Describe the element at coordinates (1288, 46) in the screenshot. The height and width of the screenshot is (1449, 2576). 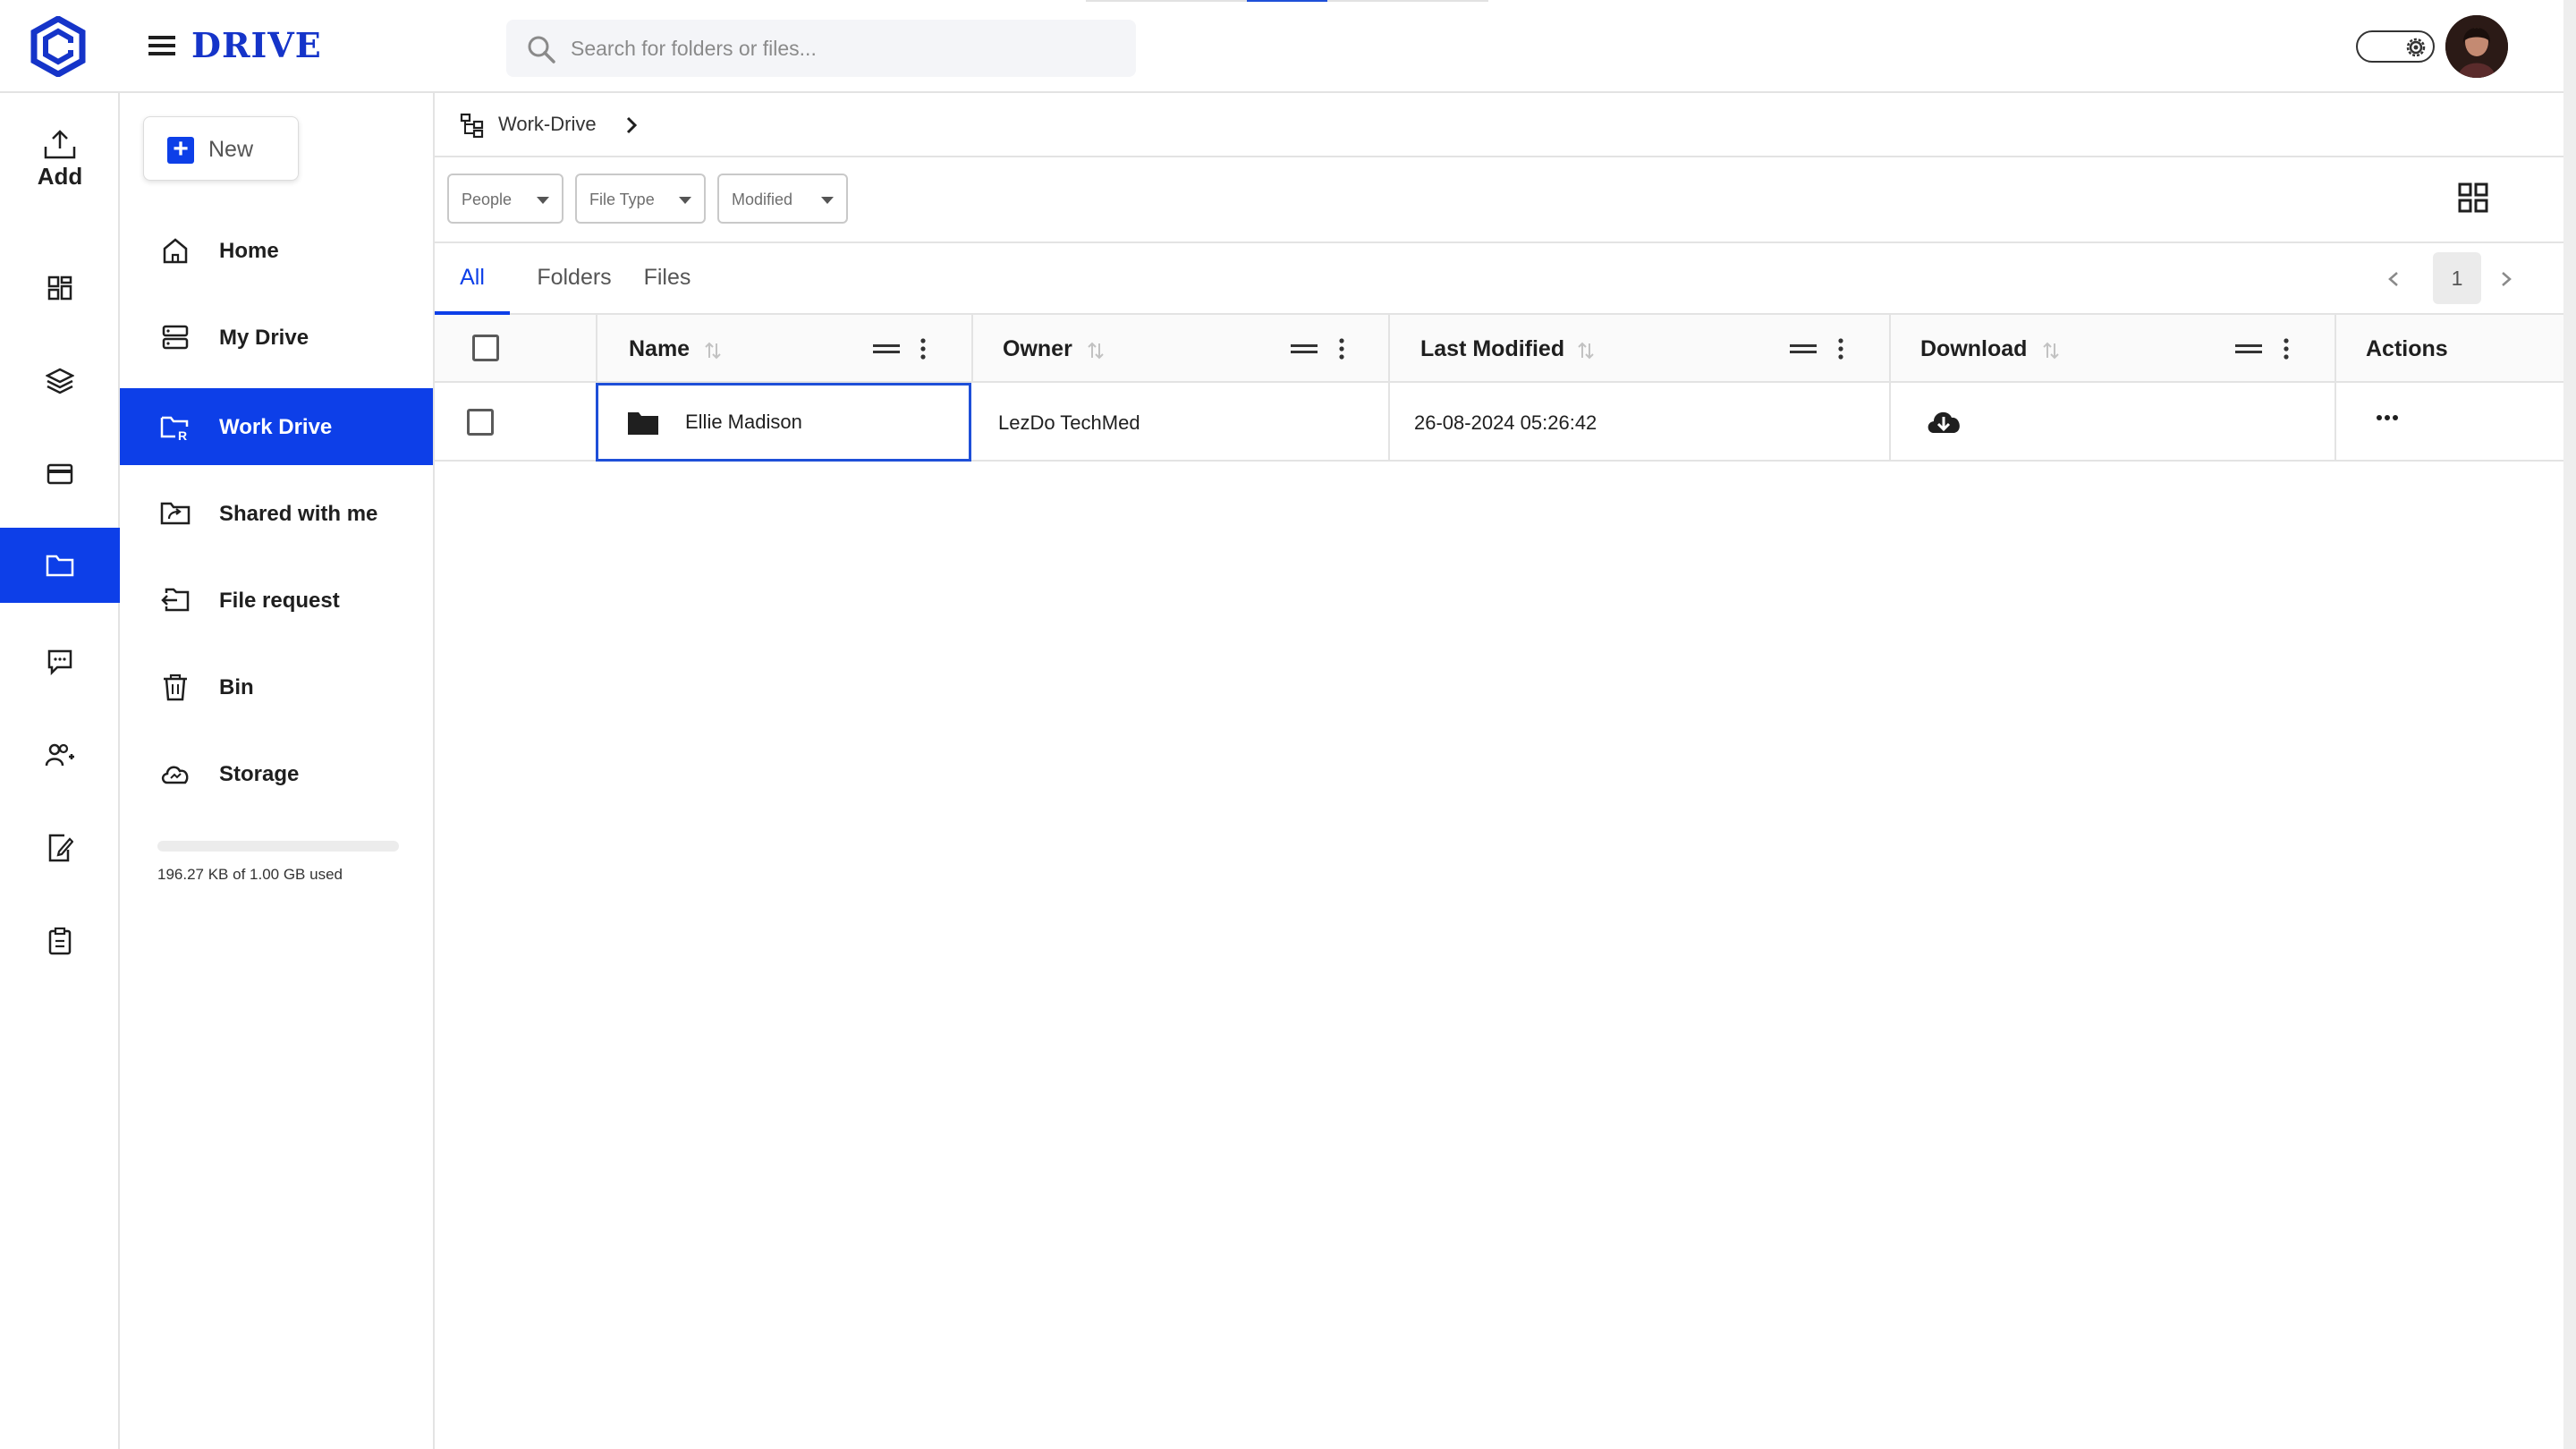
I see `top-bar: DRIVE` at that location.